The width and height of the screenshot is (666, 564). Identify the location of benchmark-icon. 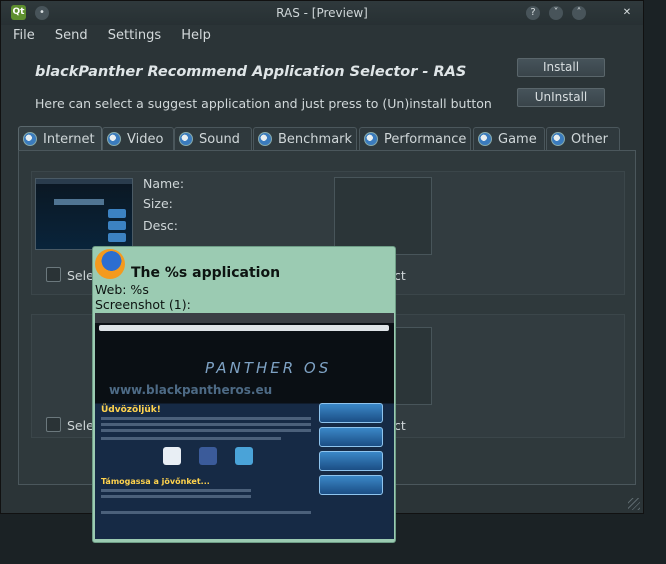
(265, 139).